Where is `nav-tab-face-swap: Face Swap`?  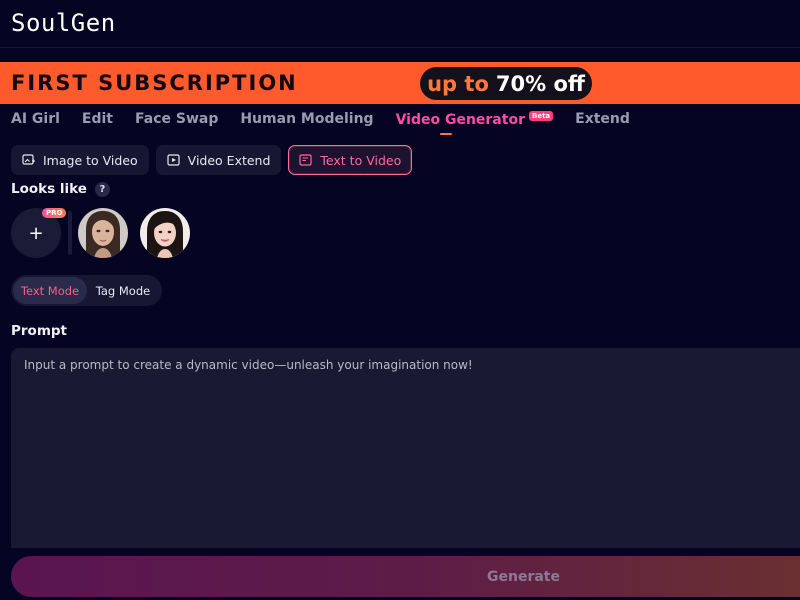
nav-tab-face-swap: Face Swap is located at coordinates (176, 119).